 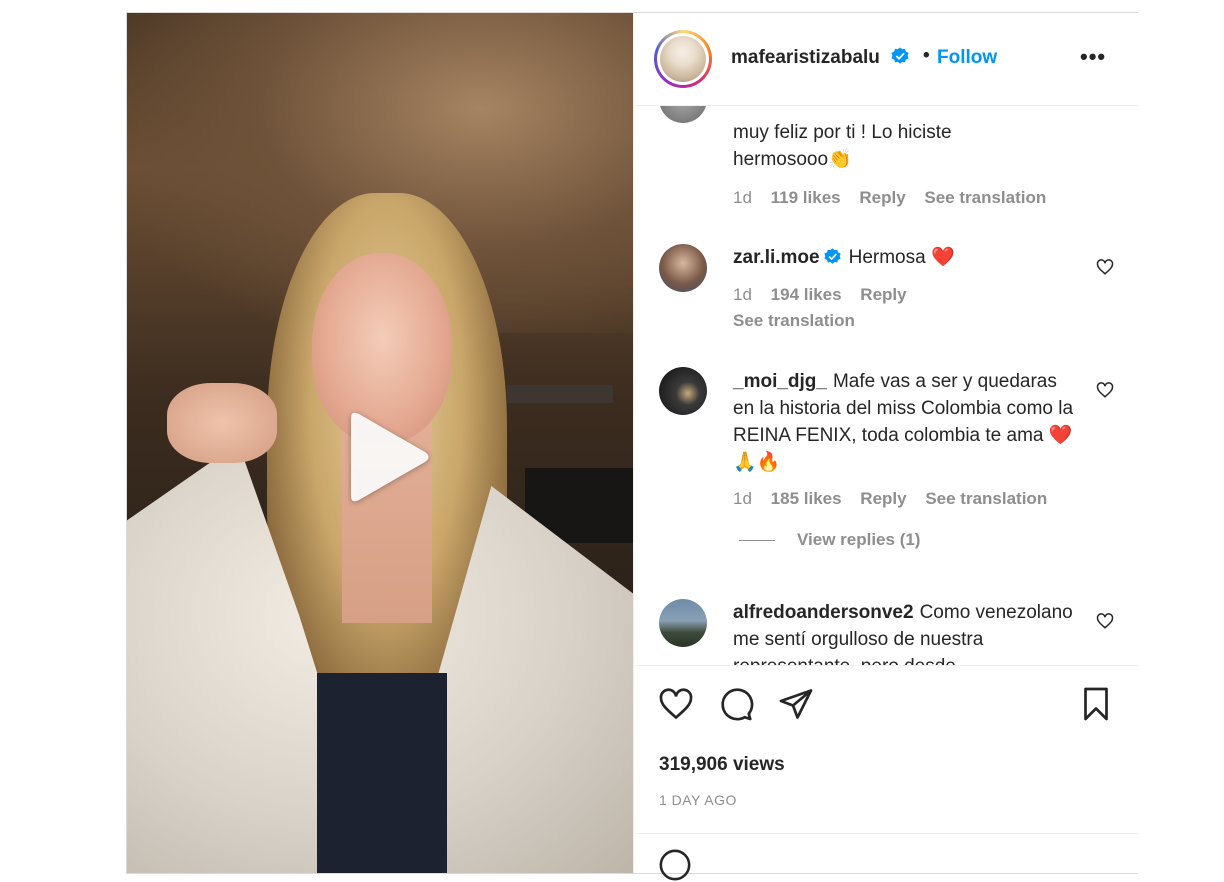 I want to click on add-comment-area, so click(x=886, y=857).